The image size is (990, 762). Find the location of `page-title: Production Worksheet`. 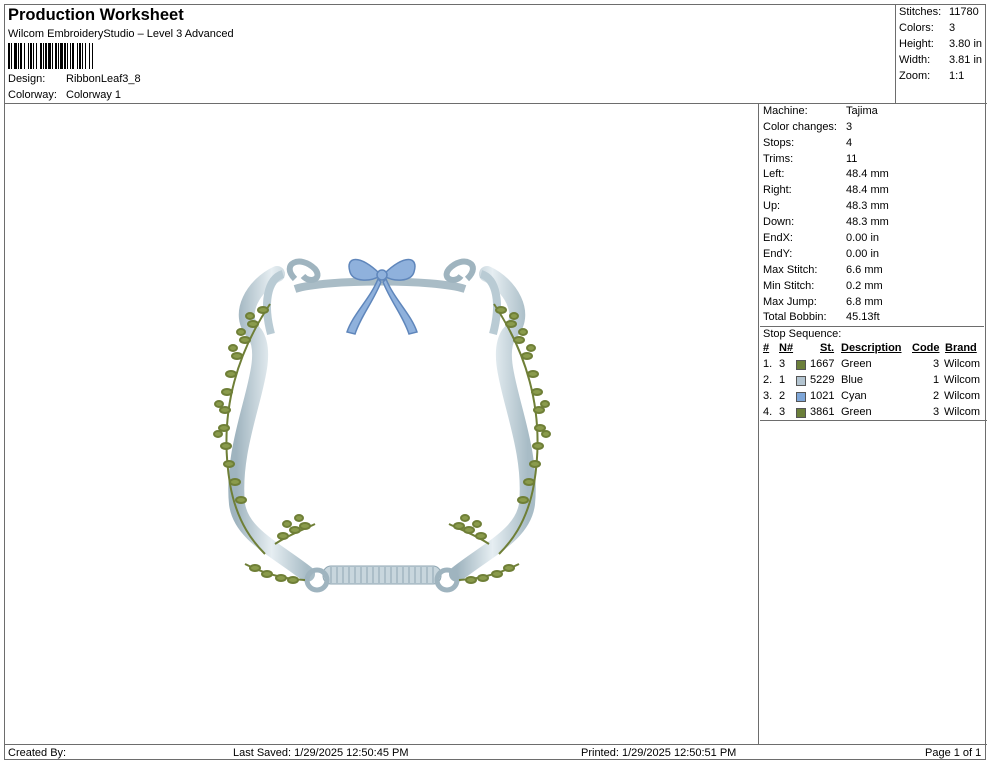

page-title: Production Worksheet is located at coordinates (96, 15).